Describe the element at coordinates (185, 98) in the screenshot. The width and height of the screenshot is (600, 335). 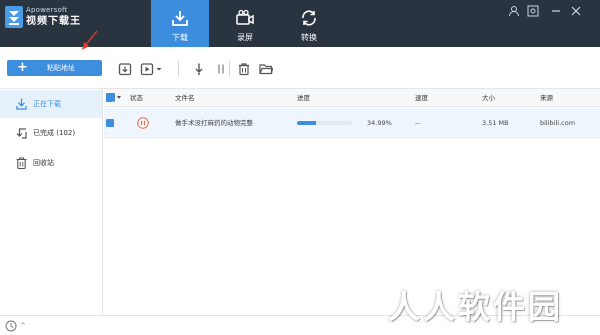
I see `column-header-filename: 文件名` at that location.